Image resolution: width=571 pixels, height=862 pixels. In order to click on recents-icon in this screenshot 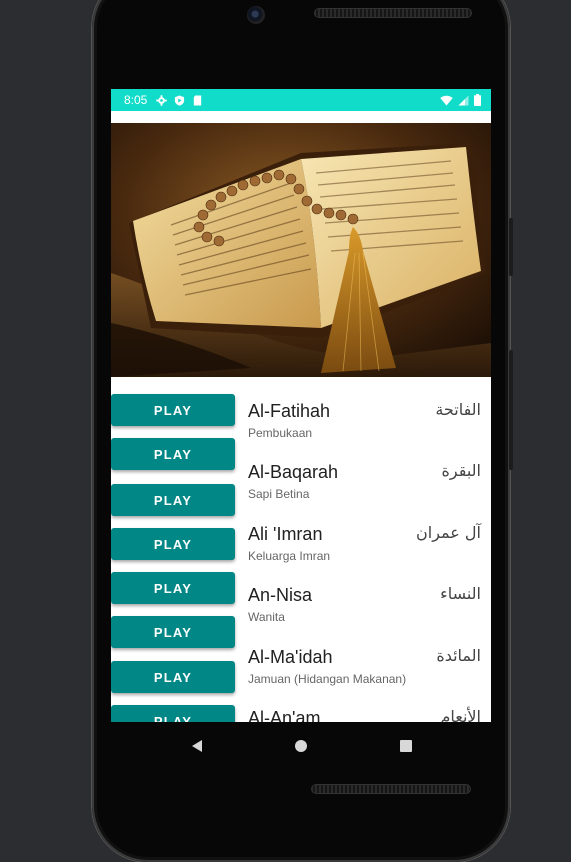, I will do `click(406, 746)`.